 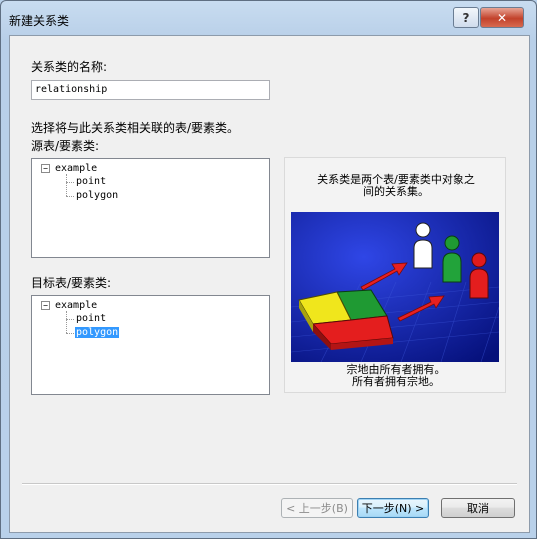 I want to click on source-tree-root: − example, so click(x=69, y=168).